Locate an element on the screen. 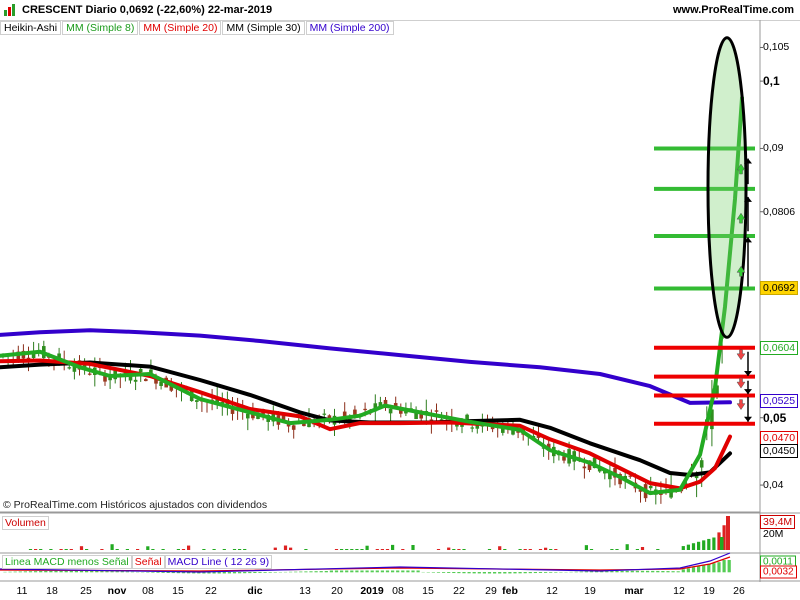  date-tick-label: 22 is located at coordinates (211, 591).